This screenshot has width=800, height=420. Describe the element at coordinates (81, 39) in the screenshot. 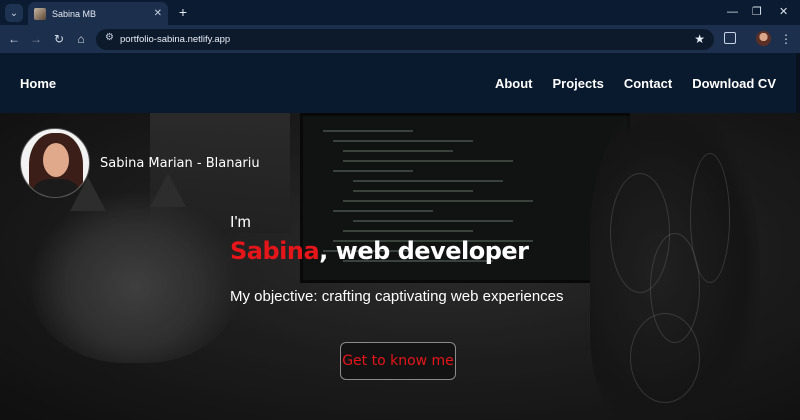

I see `home-icon: ⌂` at that location.